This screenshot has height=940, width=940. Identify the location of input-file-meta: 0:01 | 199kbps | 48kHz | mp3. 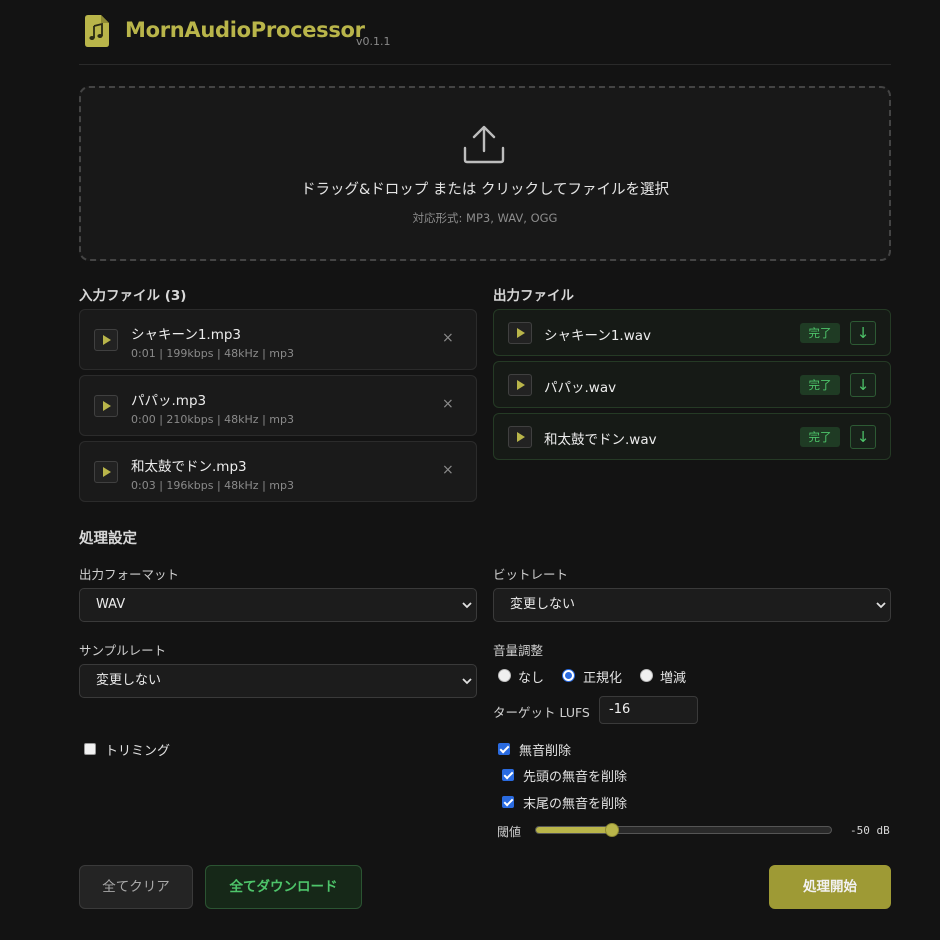
(212, 353).